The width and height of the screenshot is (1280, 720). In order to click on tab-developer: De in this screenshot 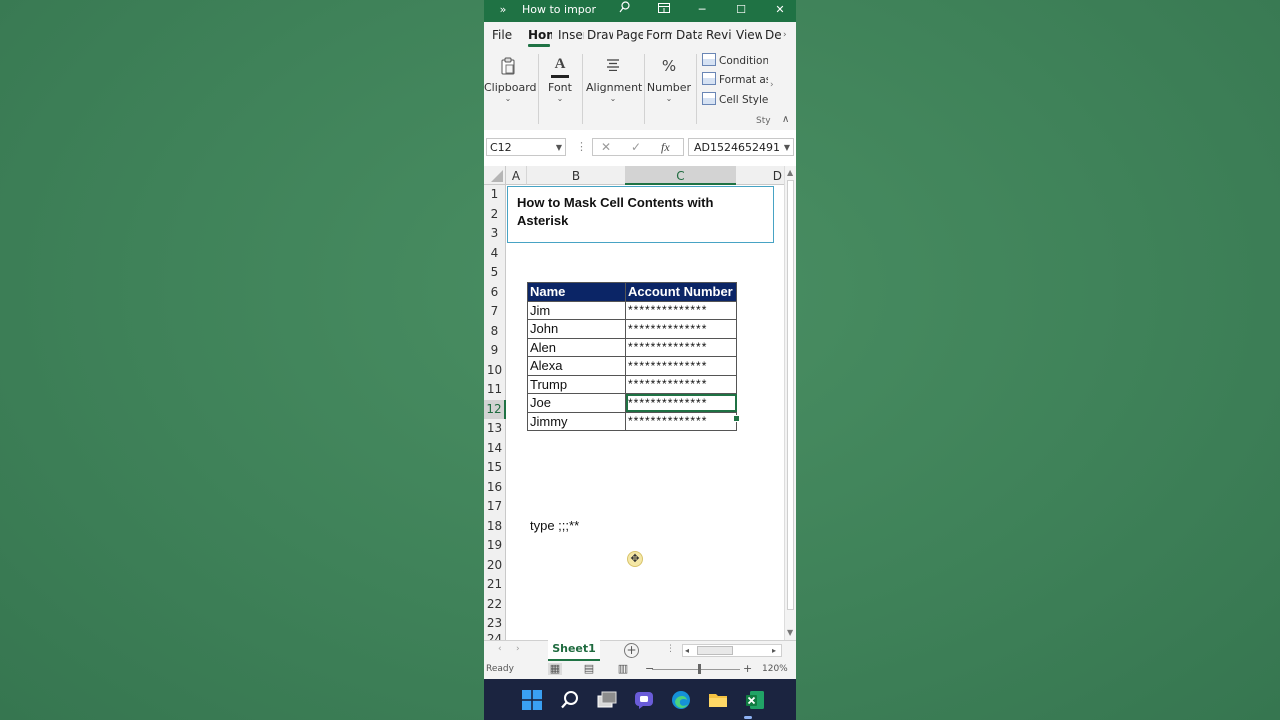, I will do `click(773, 37)`.